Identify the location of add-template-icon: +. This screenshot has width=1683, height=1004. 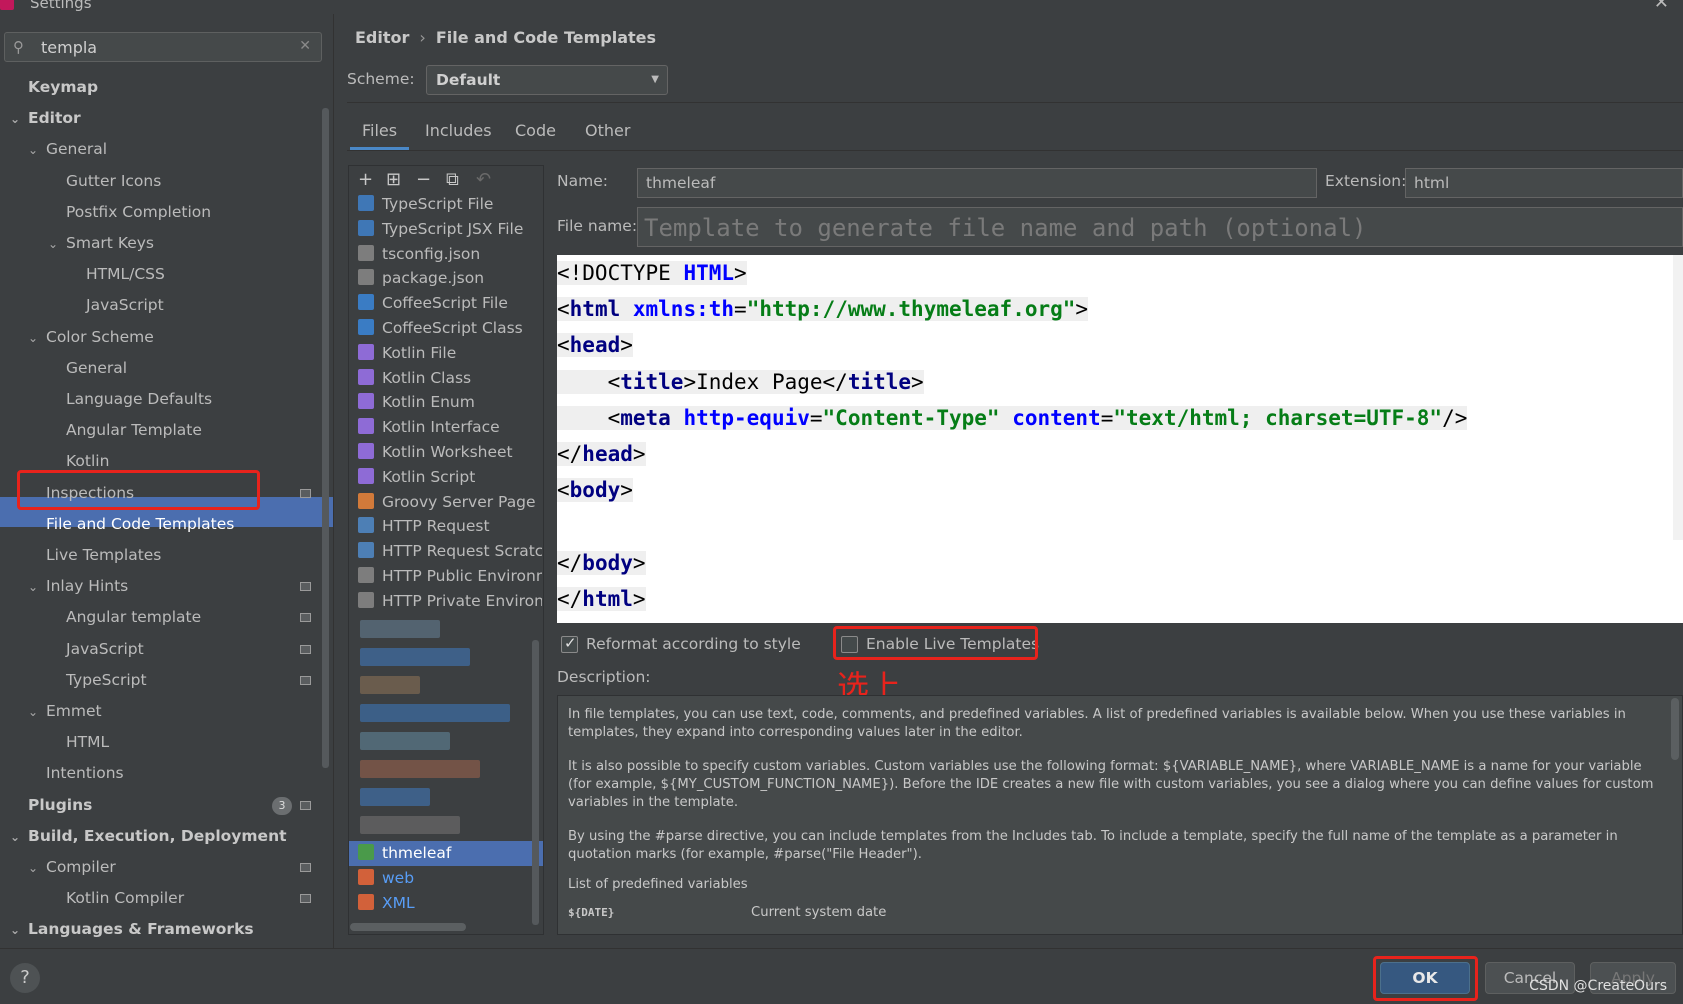
(365, 179).